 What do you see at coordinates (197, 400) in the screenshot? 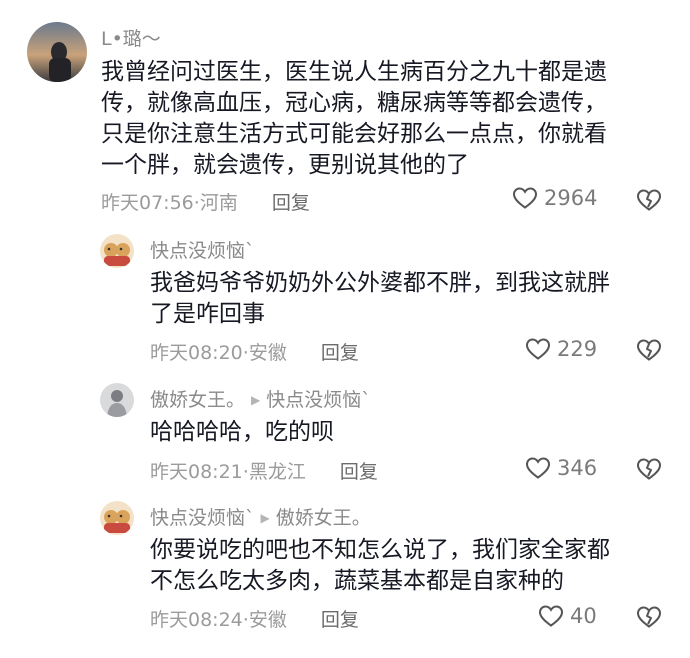
I see `comment-username: 傲娇女王。` at bounding box center [197, 400].